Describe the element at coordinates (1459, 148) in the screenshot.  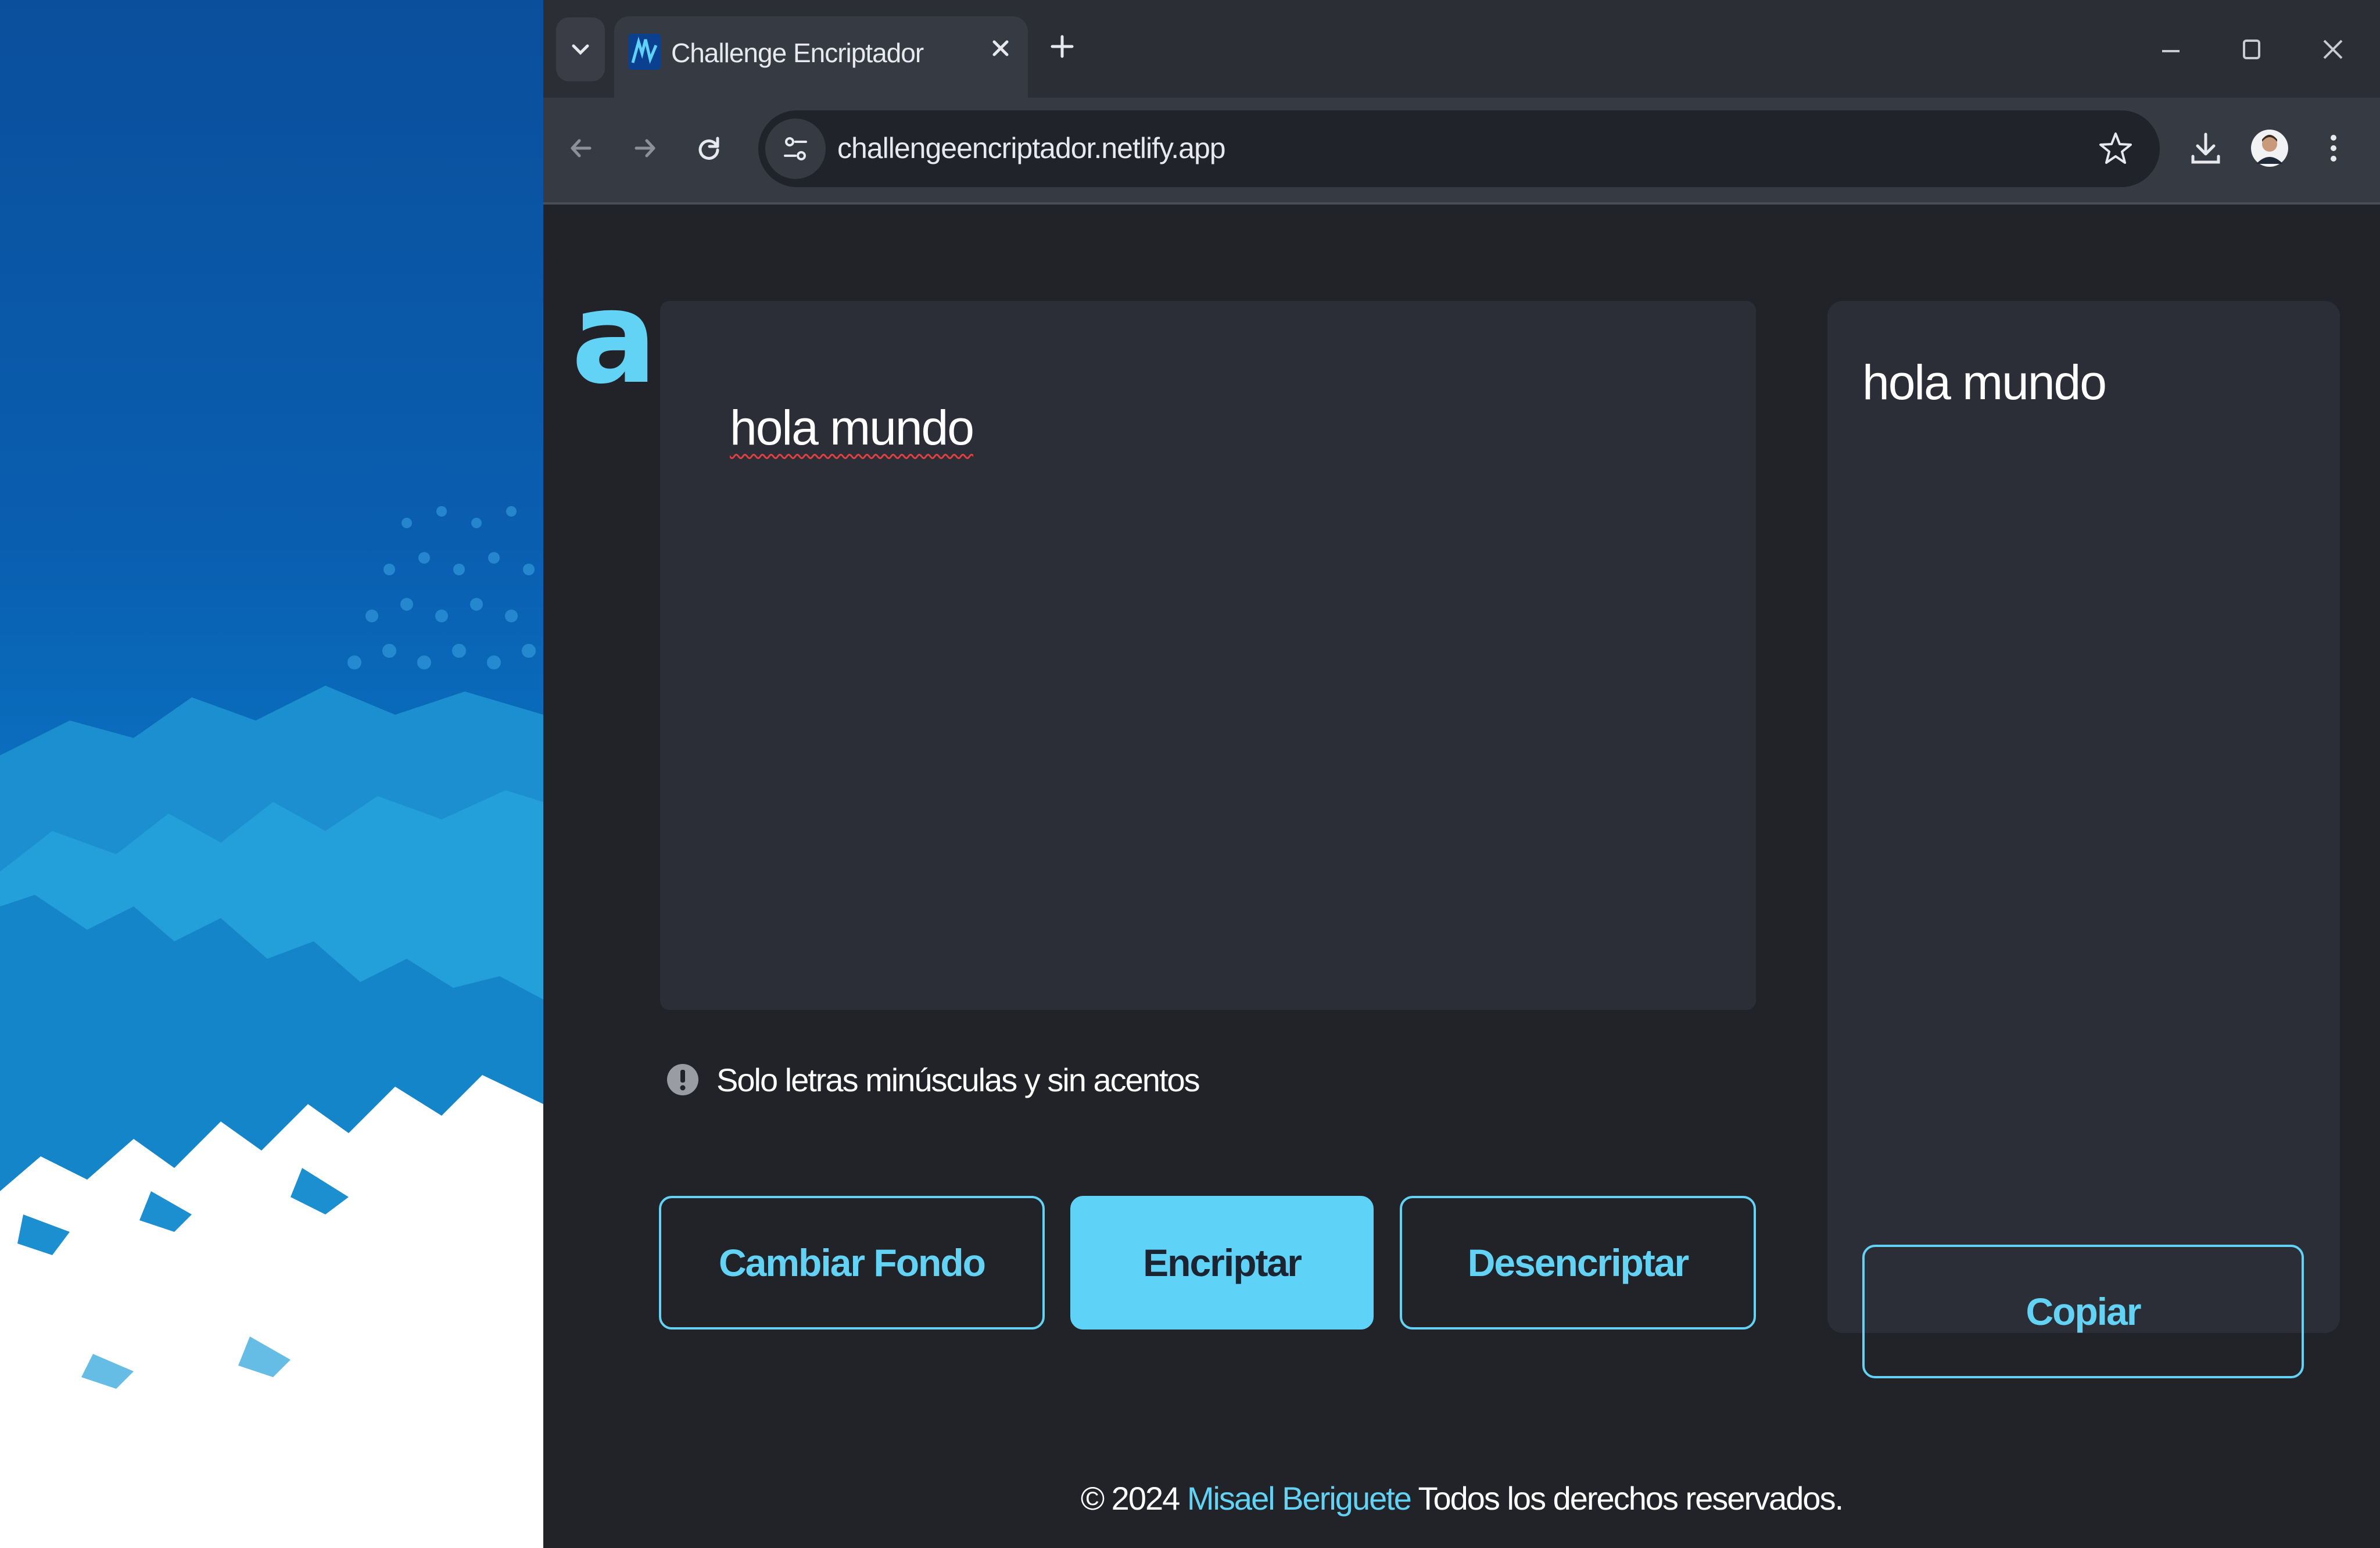
I see `address-bar: challengeencriptador.netlify.app` at that location.